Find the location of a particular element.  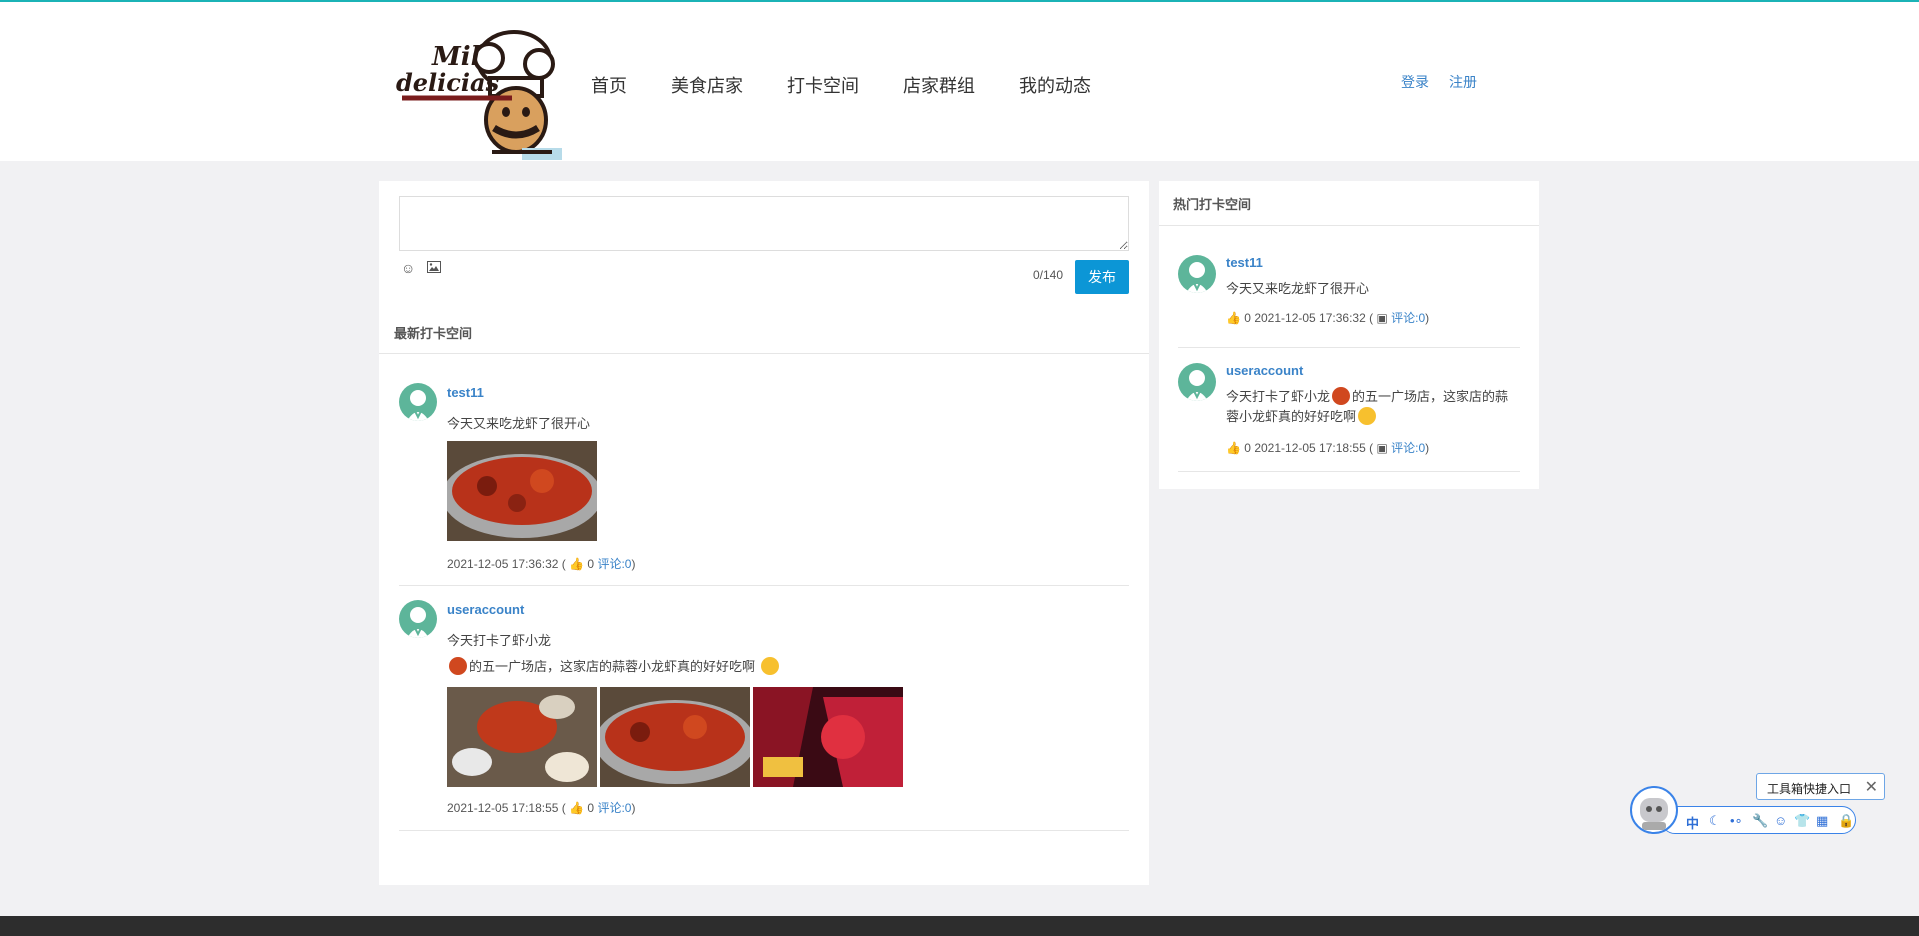

post-meta: 2021-12-05 17:36:32 ( 👍 0 评论:0) is located at coordinates (541, 564).